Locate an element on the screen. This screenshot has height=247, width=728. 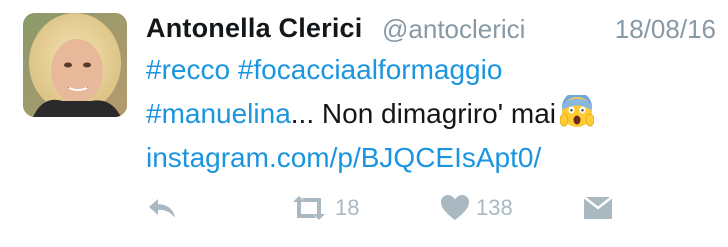
display-name: Antonella Clerici is located at coordinates (254, 28).